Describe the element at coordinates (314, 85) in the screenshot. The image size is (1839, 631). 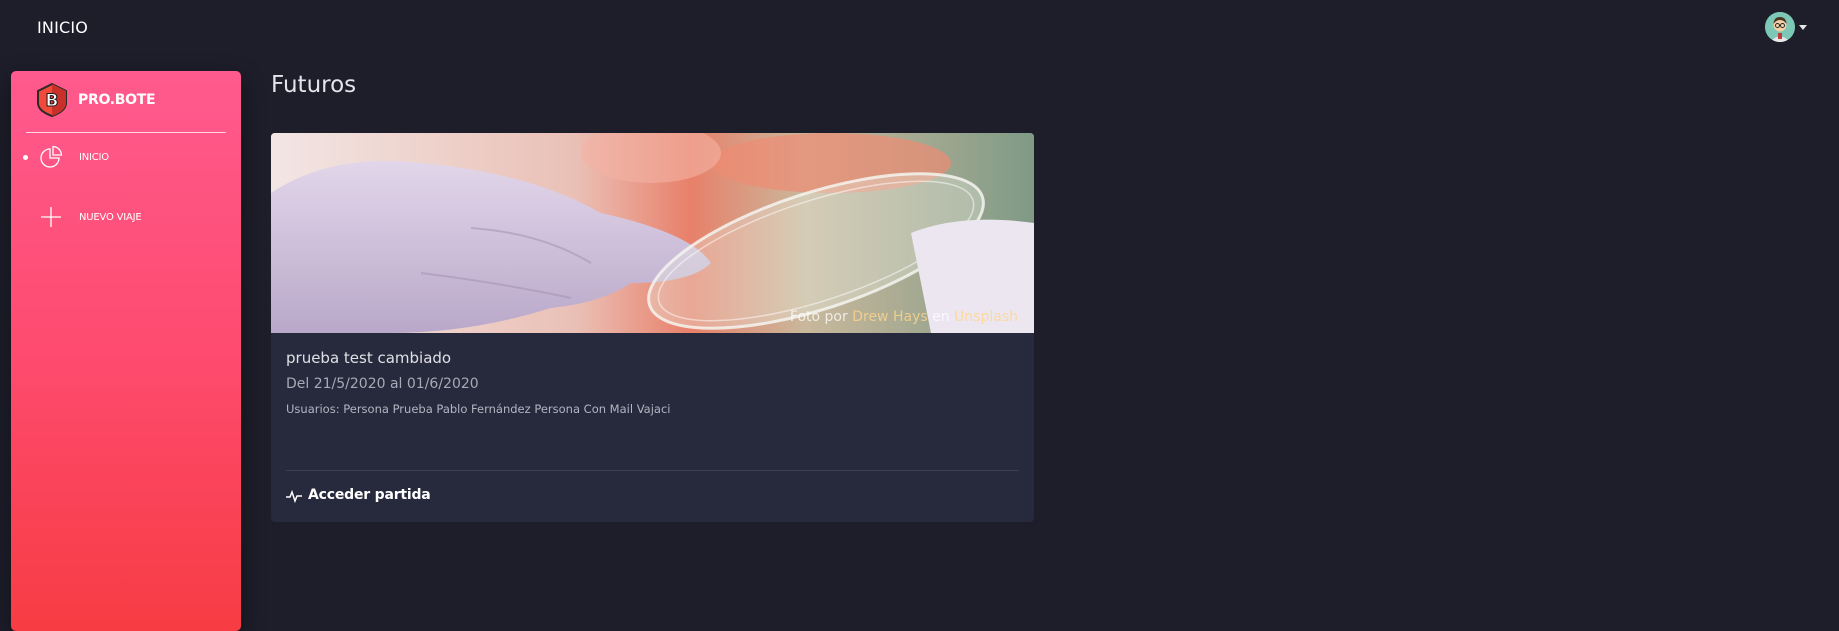
I see `section-title: Futuros` at that location.